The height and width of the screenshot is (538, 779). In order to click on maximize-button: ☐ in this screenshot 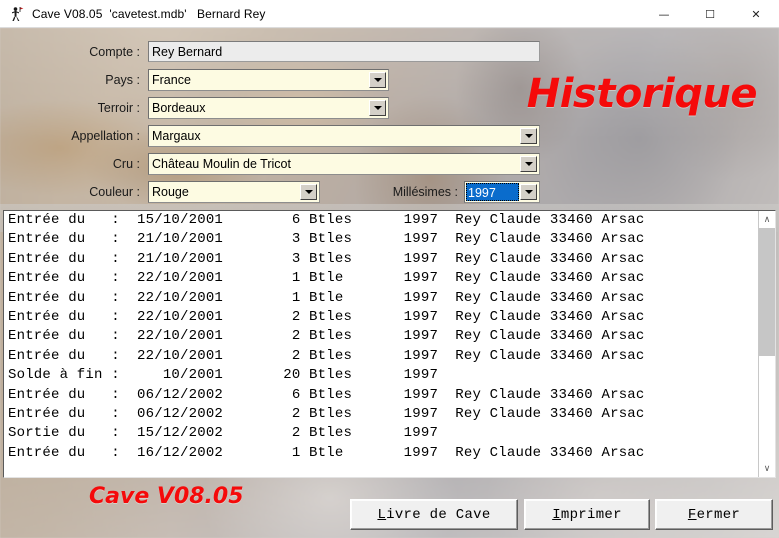, I will do `click(710, 14)`.